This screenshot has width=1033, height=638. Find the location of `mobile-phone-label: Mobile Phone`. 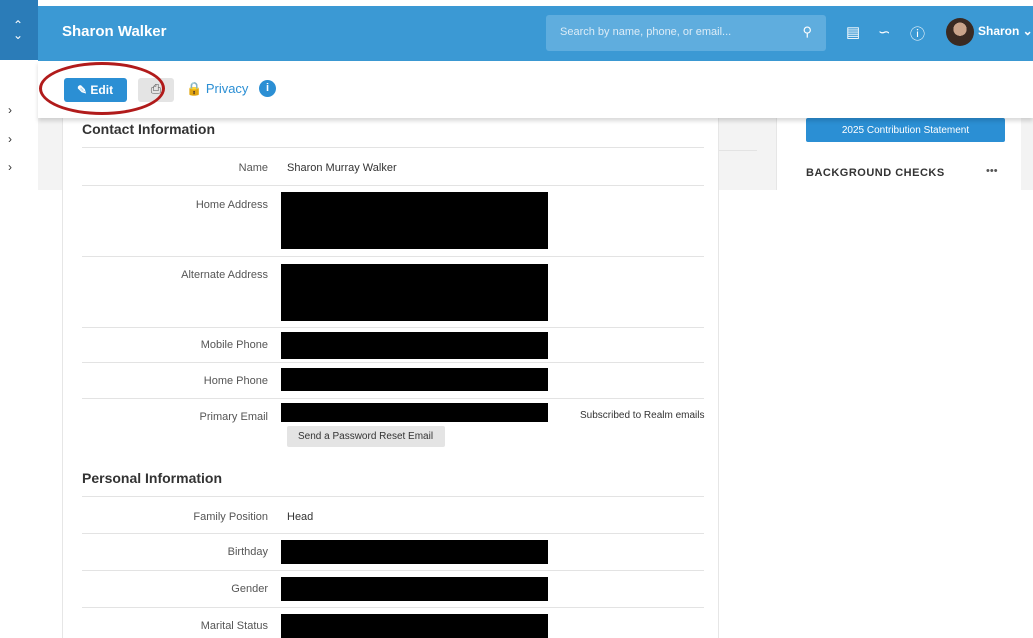

mobile-phone-label: Mobile Phone is located at coordinates (234, 345).